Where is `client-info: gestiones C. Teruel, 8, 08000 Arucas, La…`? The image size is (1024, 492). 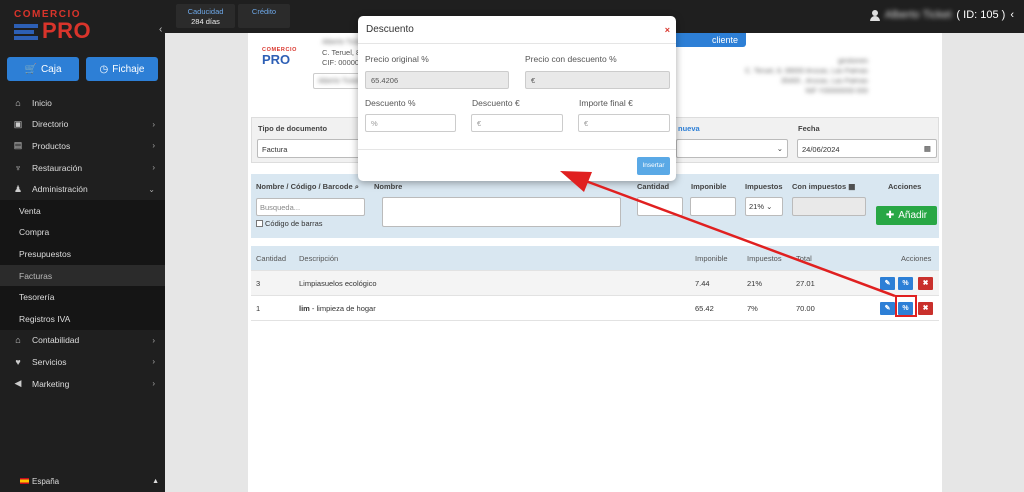
client-info: gestiones C. Teruel, 8, 08000 Arucas, La… is located at coordinates (806, 77).